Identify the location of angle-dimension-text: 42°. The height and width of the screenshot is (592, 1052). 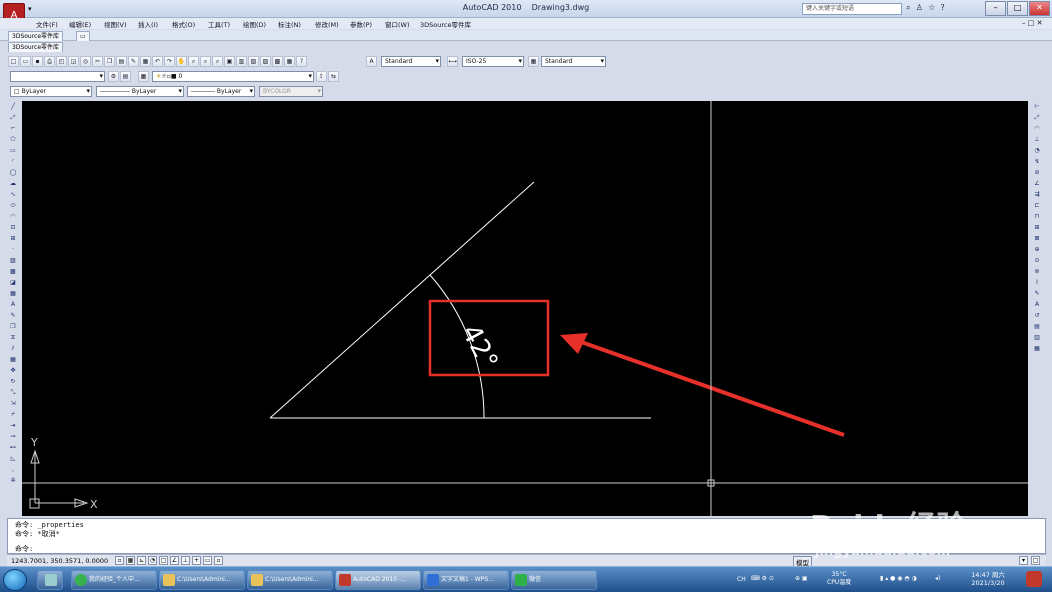
(479, 347).